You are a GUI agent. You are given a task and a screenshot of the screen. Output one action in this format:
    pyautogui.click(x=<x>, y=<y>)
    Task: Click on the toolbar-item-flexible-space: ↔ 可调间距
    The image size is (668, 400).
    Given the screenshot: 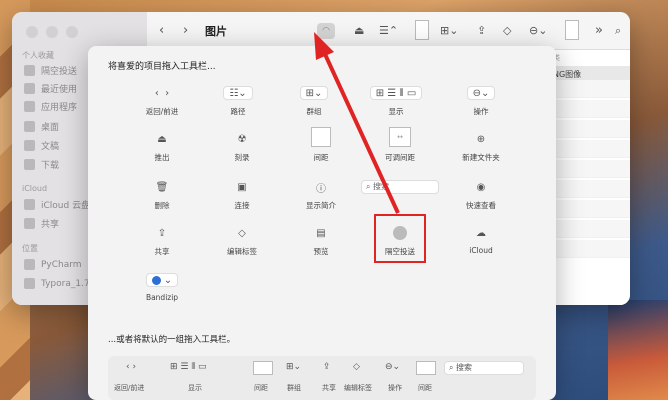 What is the action you would take?
    pyautogui.click(x=400, y=144)
    